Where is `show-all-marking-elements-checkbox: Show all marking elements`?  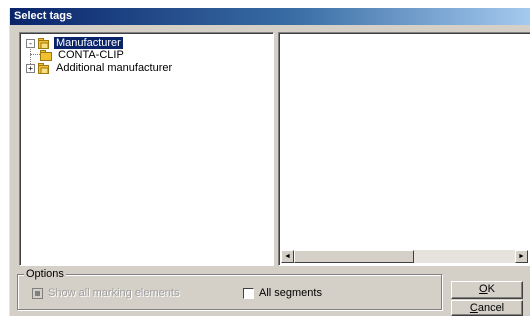
show-all-marking-elements-checkbox: Show all marking elements is located at coordinates (105, 293).